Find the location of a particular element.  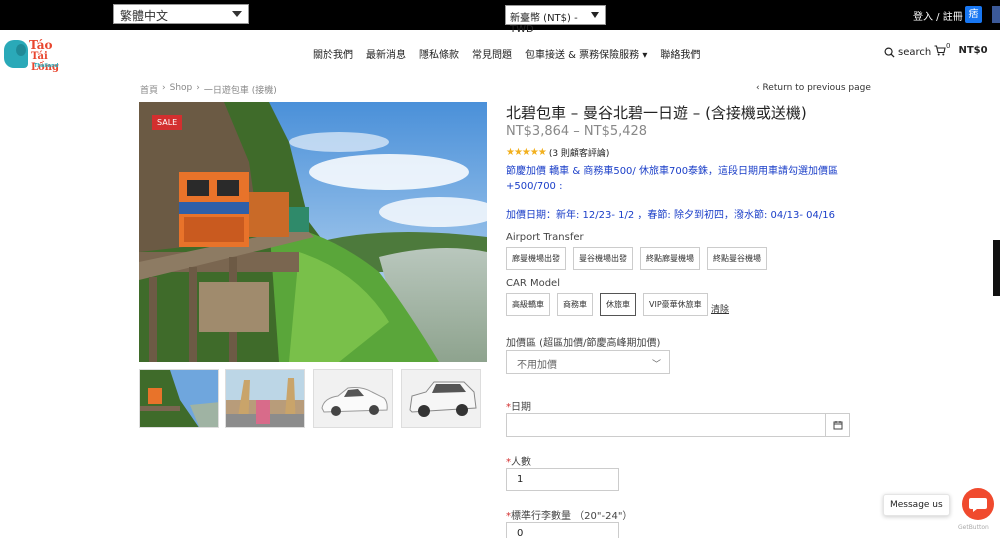

return-link: ‹ Return to previous page is located at coordinates (813, 88).